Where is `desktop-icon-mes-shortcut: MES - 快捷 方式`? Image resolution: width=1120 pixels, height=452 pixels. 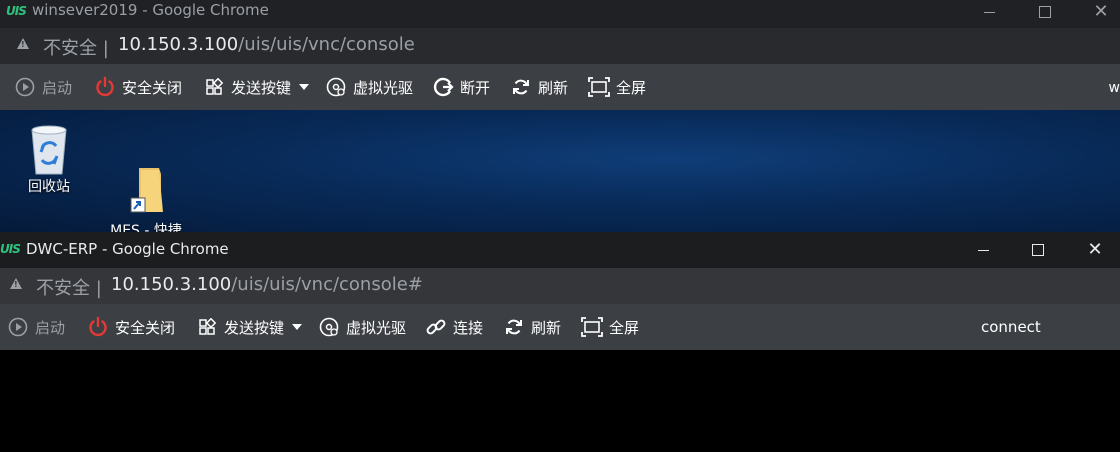
desktop-icon-mes-shortcut: MES - 快捷 方式 is located at coordinates (146, 176).